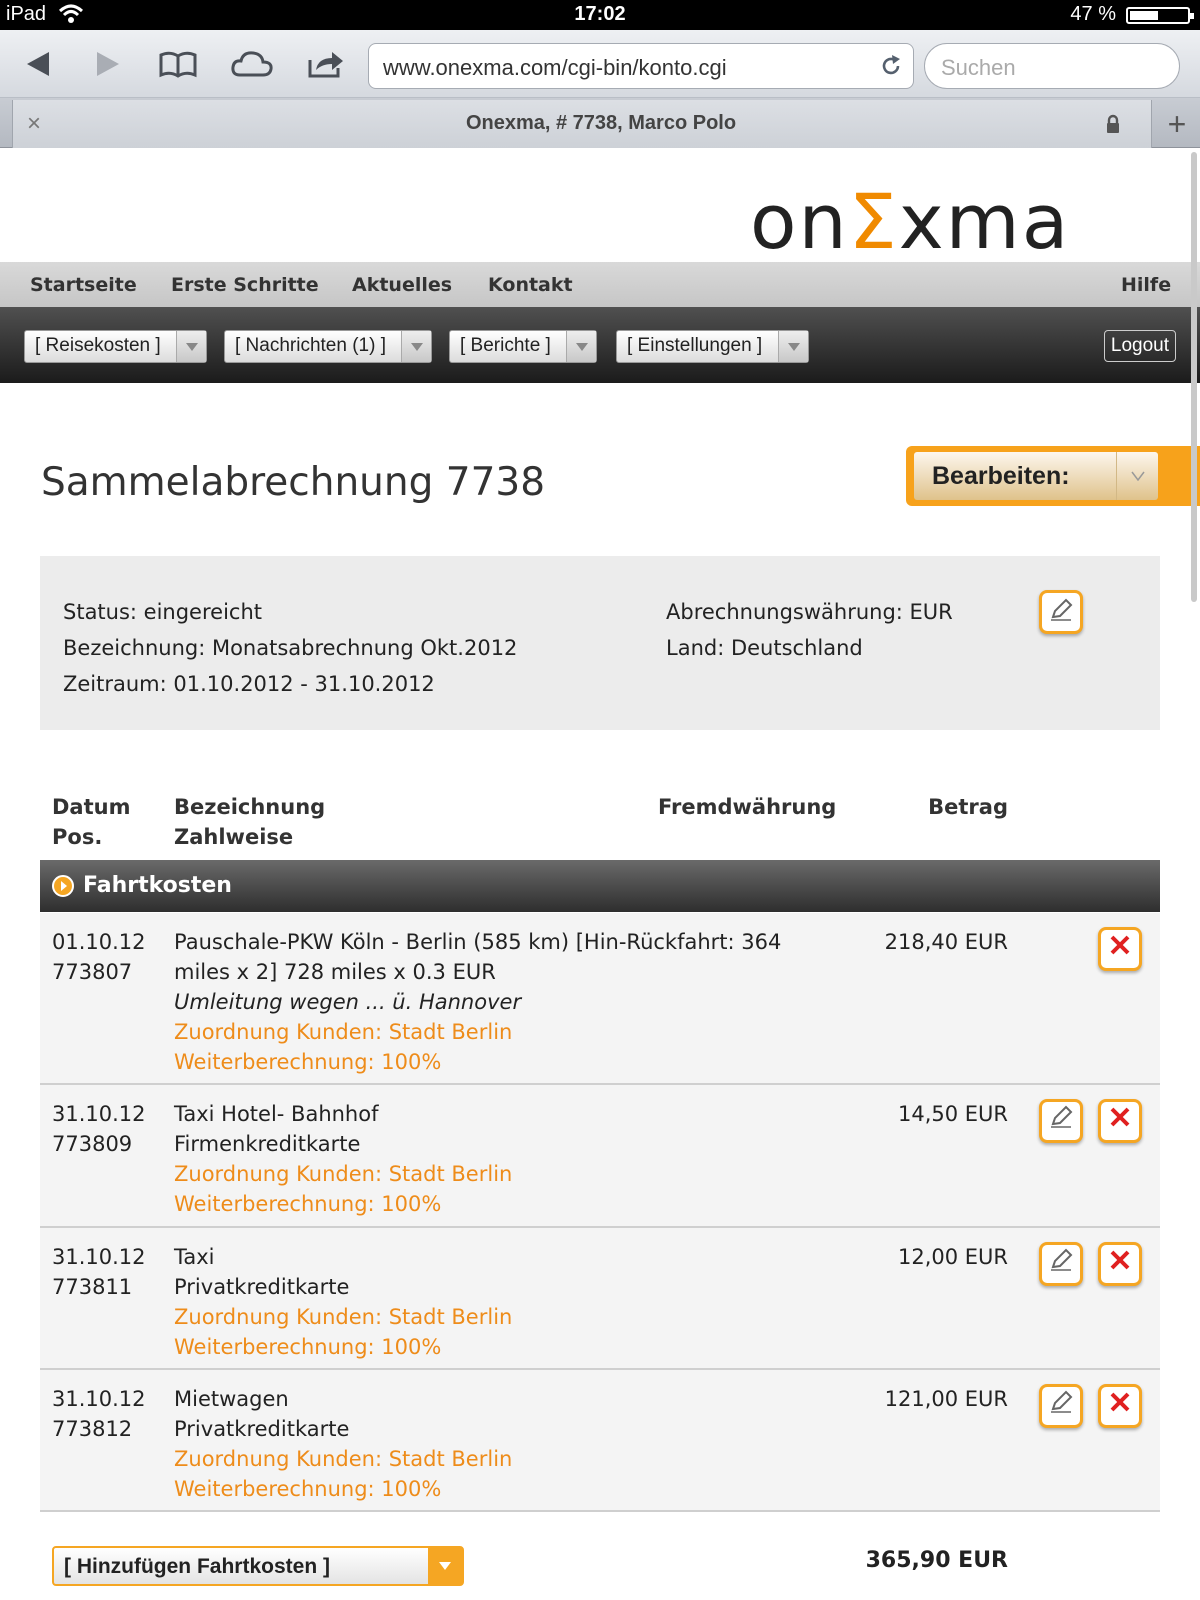 The height and width of the screenshot is (1600, 1200). Describe the element at coordinates (310, 345) in the screenshot. I see `menu-nachrichten-label: [ Nachrichten (1) ]` at that location.